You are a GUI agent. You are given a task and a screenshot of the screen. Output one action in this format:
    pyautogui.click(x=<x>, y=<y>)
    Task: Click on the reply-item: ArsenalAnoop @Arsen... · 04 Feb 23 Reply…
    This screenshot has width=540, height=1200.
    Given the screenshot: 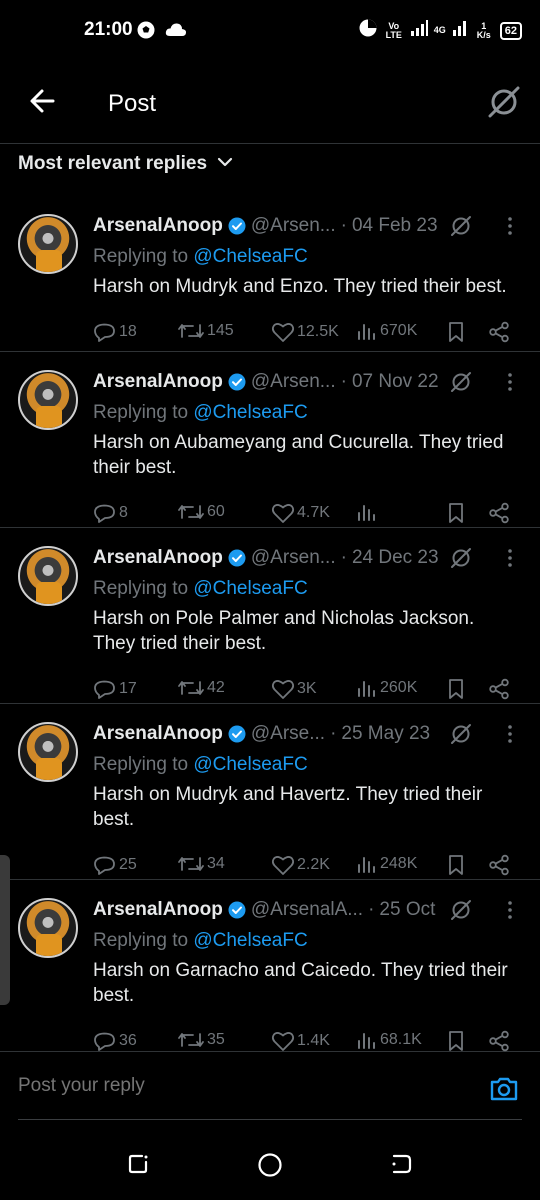 What is the action you would take?
    pyautogui.click(x=270, y=274)
    